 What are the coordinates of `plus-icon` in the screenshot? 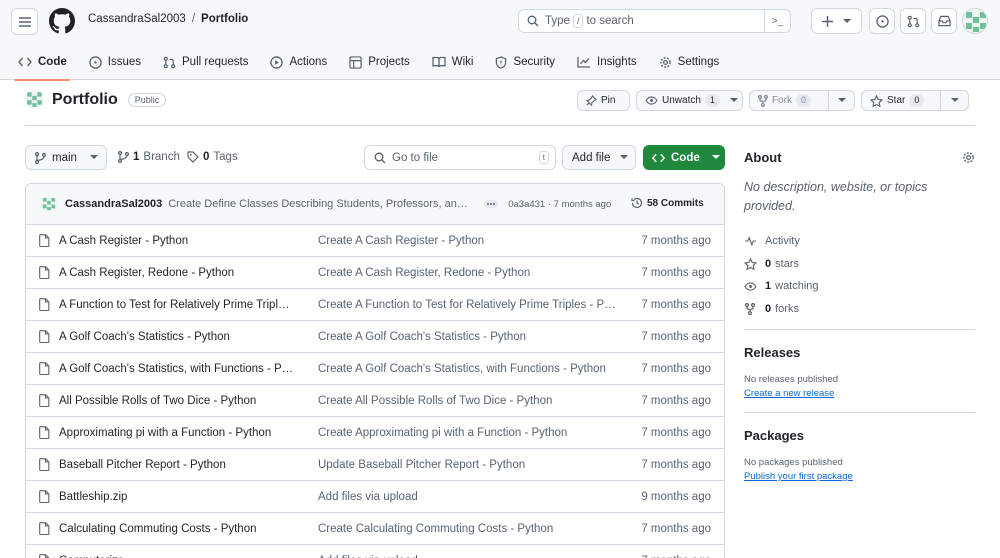 It's located at (827, 21).